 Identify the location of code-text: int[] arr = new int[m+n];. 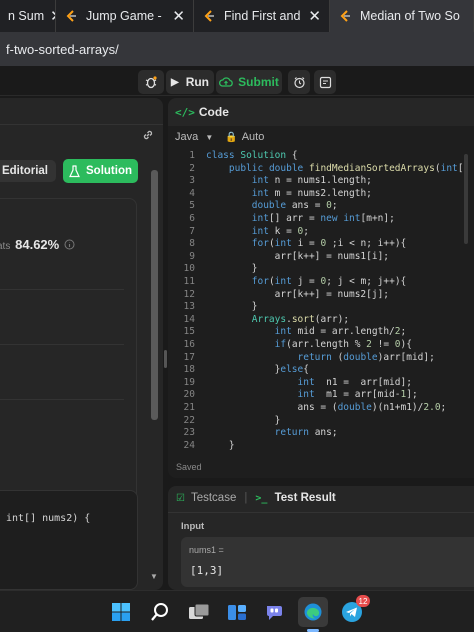
(323, 218).